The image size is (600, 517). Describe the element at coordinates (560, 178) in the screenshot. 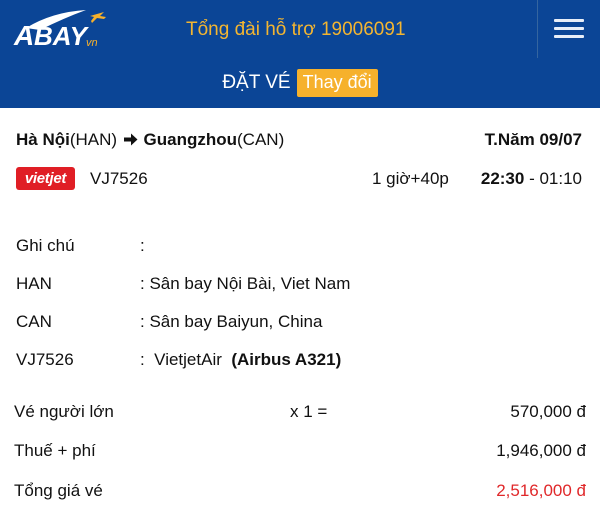

I see `arrive-time: 01:10` at that location.